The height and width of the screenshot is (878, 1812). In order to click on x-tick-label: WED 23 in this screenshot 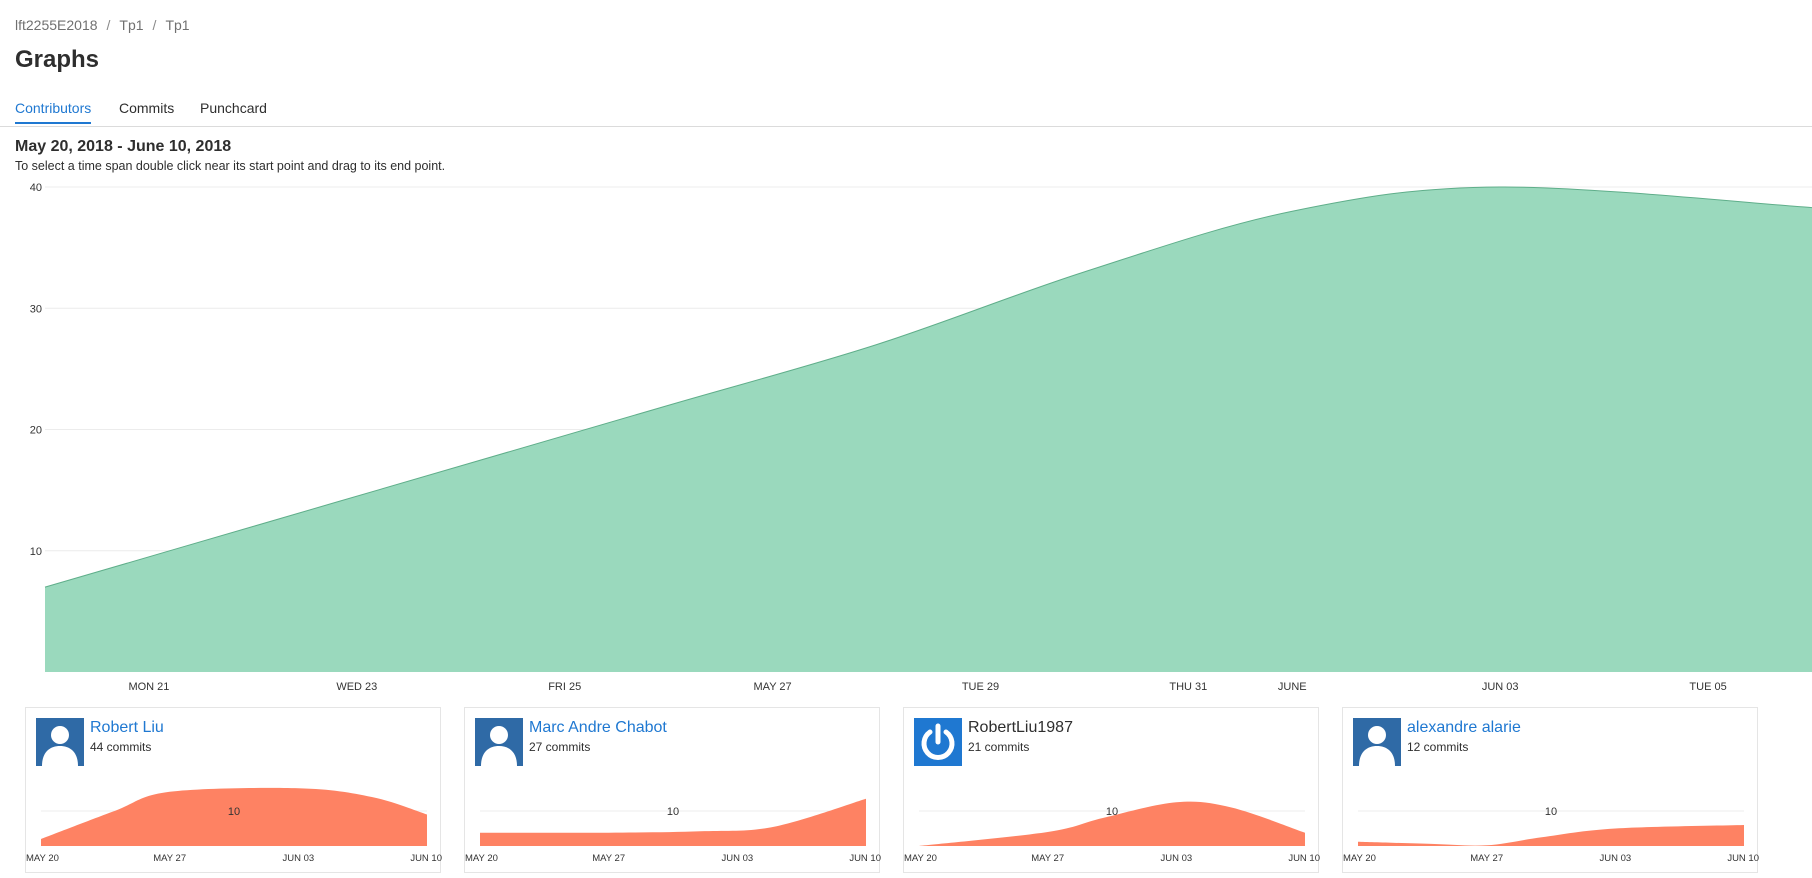, I will do `click(356, 687)`.